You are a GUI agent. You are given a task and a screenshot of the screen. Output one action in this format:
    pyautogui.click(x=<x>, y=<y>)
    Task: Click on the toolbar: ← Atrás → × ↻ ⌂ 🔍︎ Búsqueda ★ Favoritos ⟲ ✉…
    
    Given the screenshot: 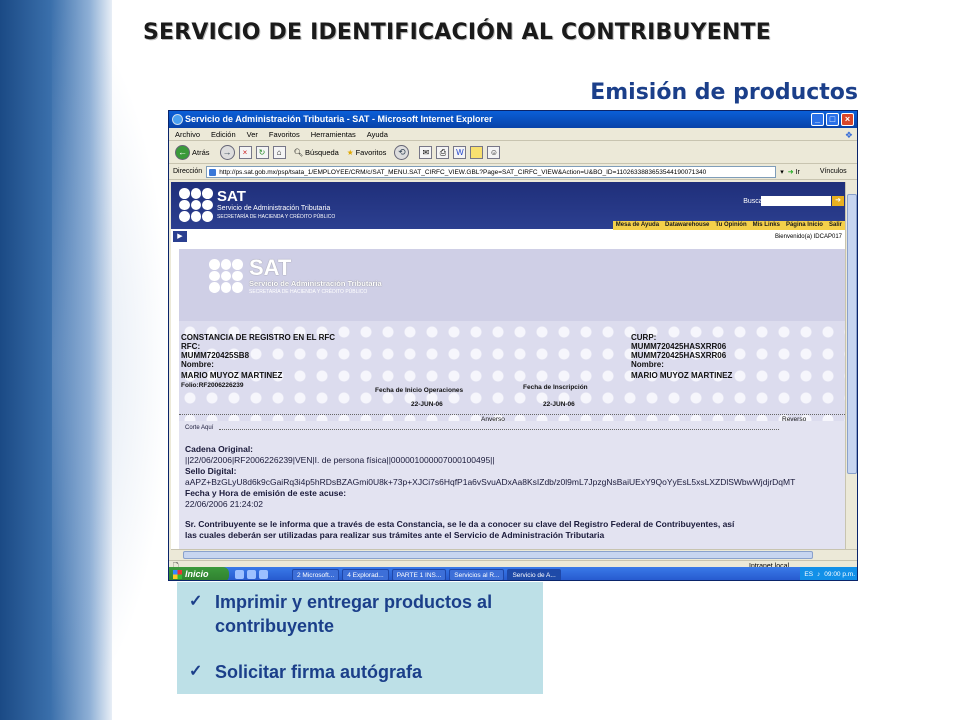 What is the action you would take?
    pyautogui.click(x=513, y=152)
    